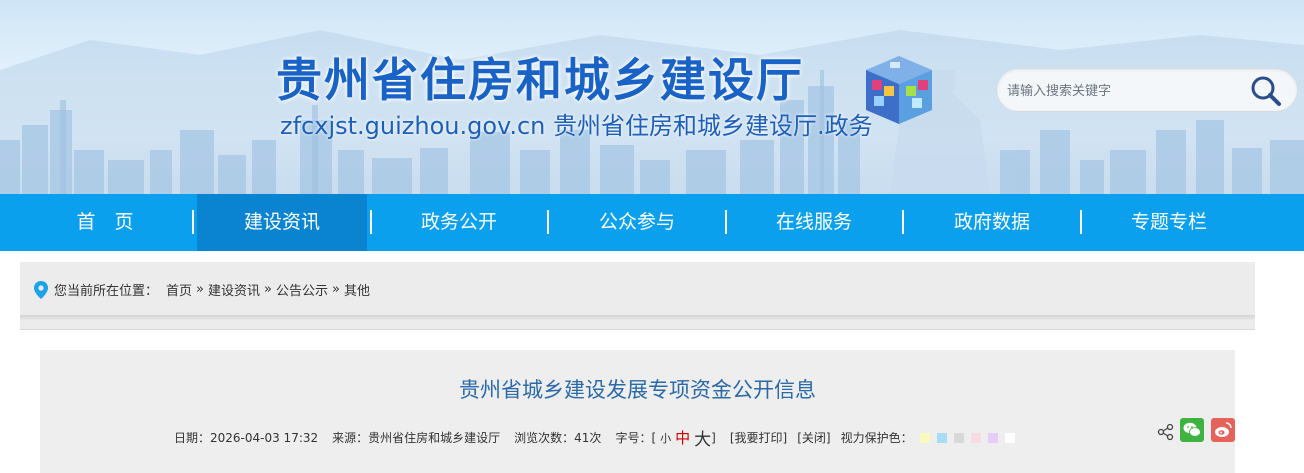 The width and height of the screenshot is (1304, 473). What do you see at coordinates (282, 222) in the screenshot?
I see `nav-item-construction-news: 建设资讯` at bounding box center [282, 222].